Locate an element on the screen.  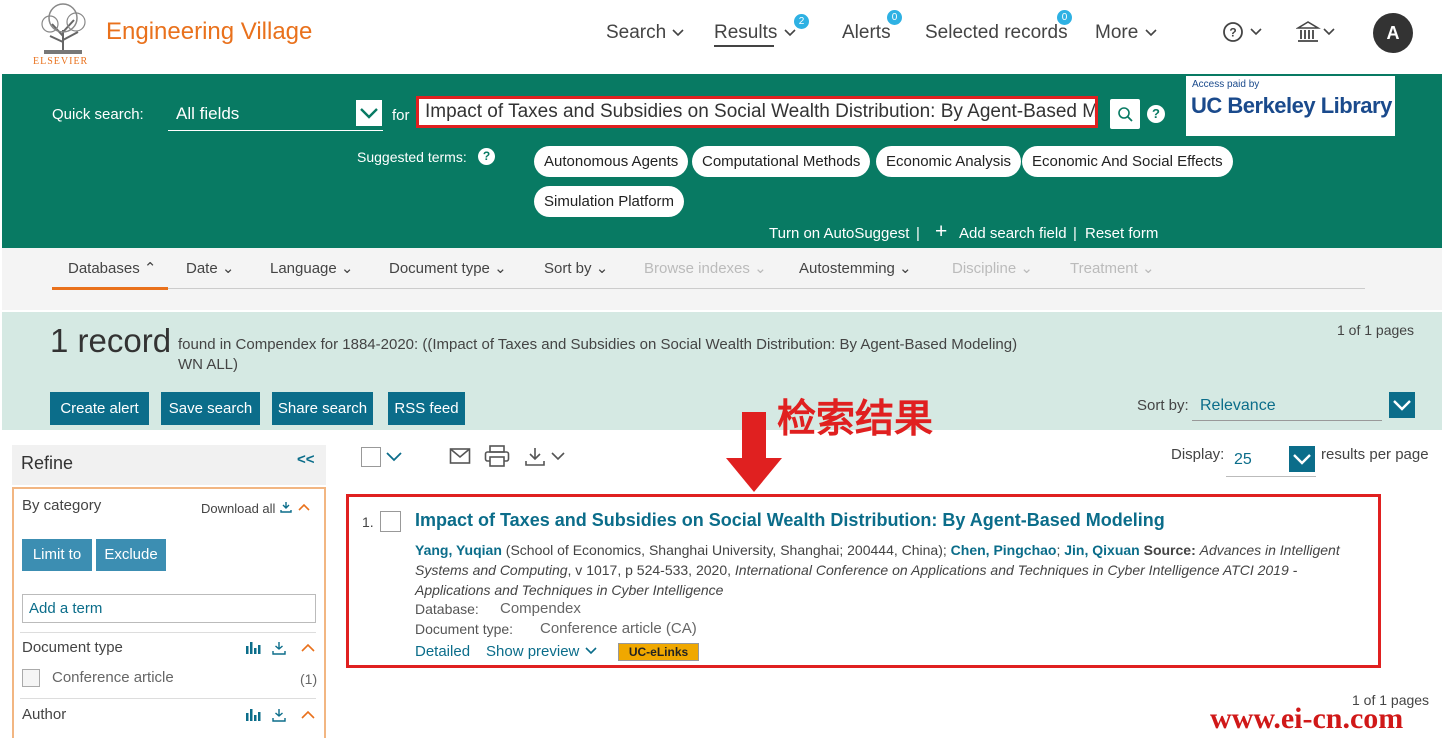
suggested-term-chip: Computational Methods is located at coordinates (781, 161).